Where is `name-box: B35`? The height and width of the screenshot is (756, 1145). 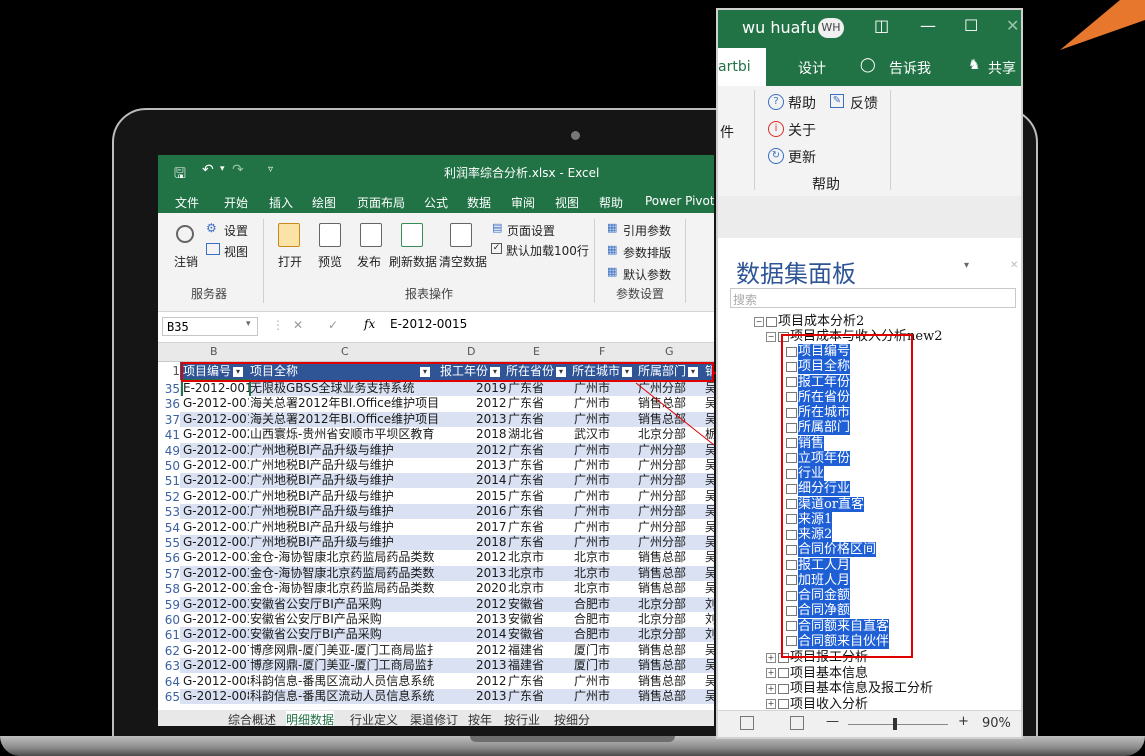
name-box: B35 is located at coordinates (210, 326).